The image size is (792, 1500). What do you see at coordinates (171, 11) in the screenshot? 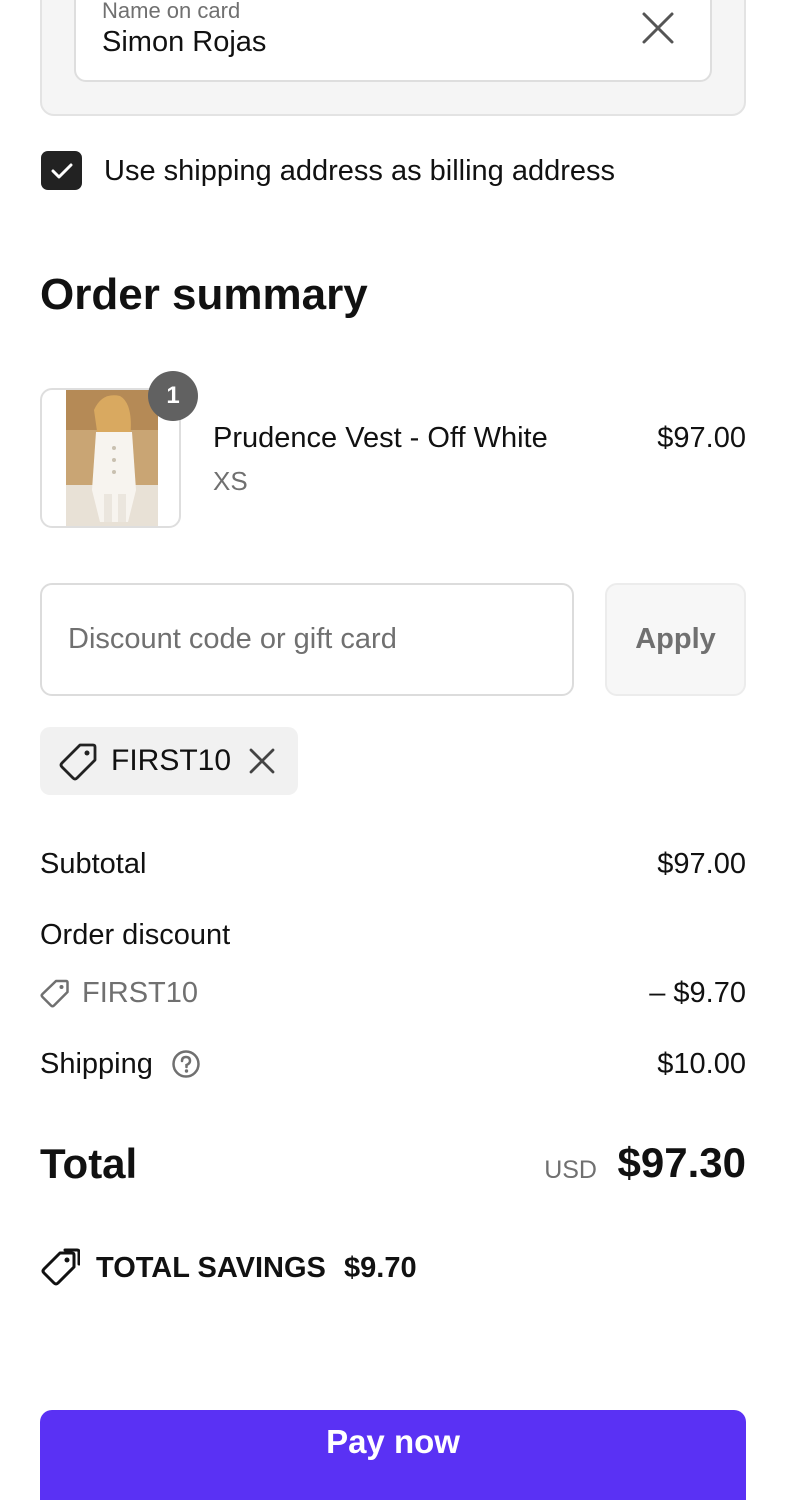
I see `name-on-card-label: Name on card` at bounding box center [171, 11].